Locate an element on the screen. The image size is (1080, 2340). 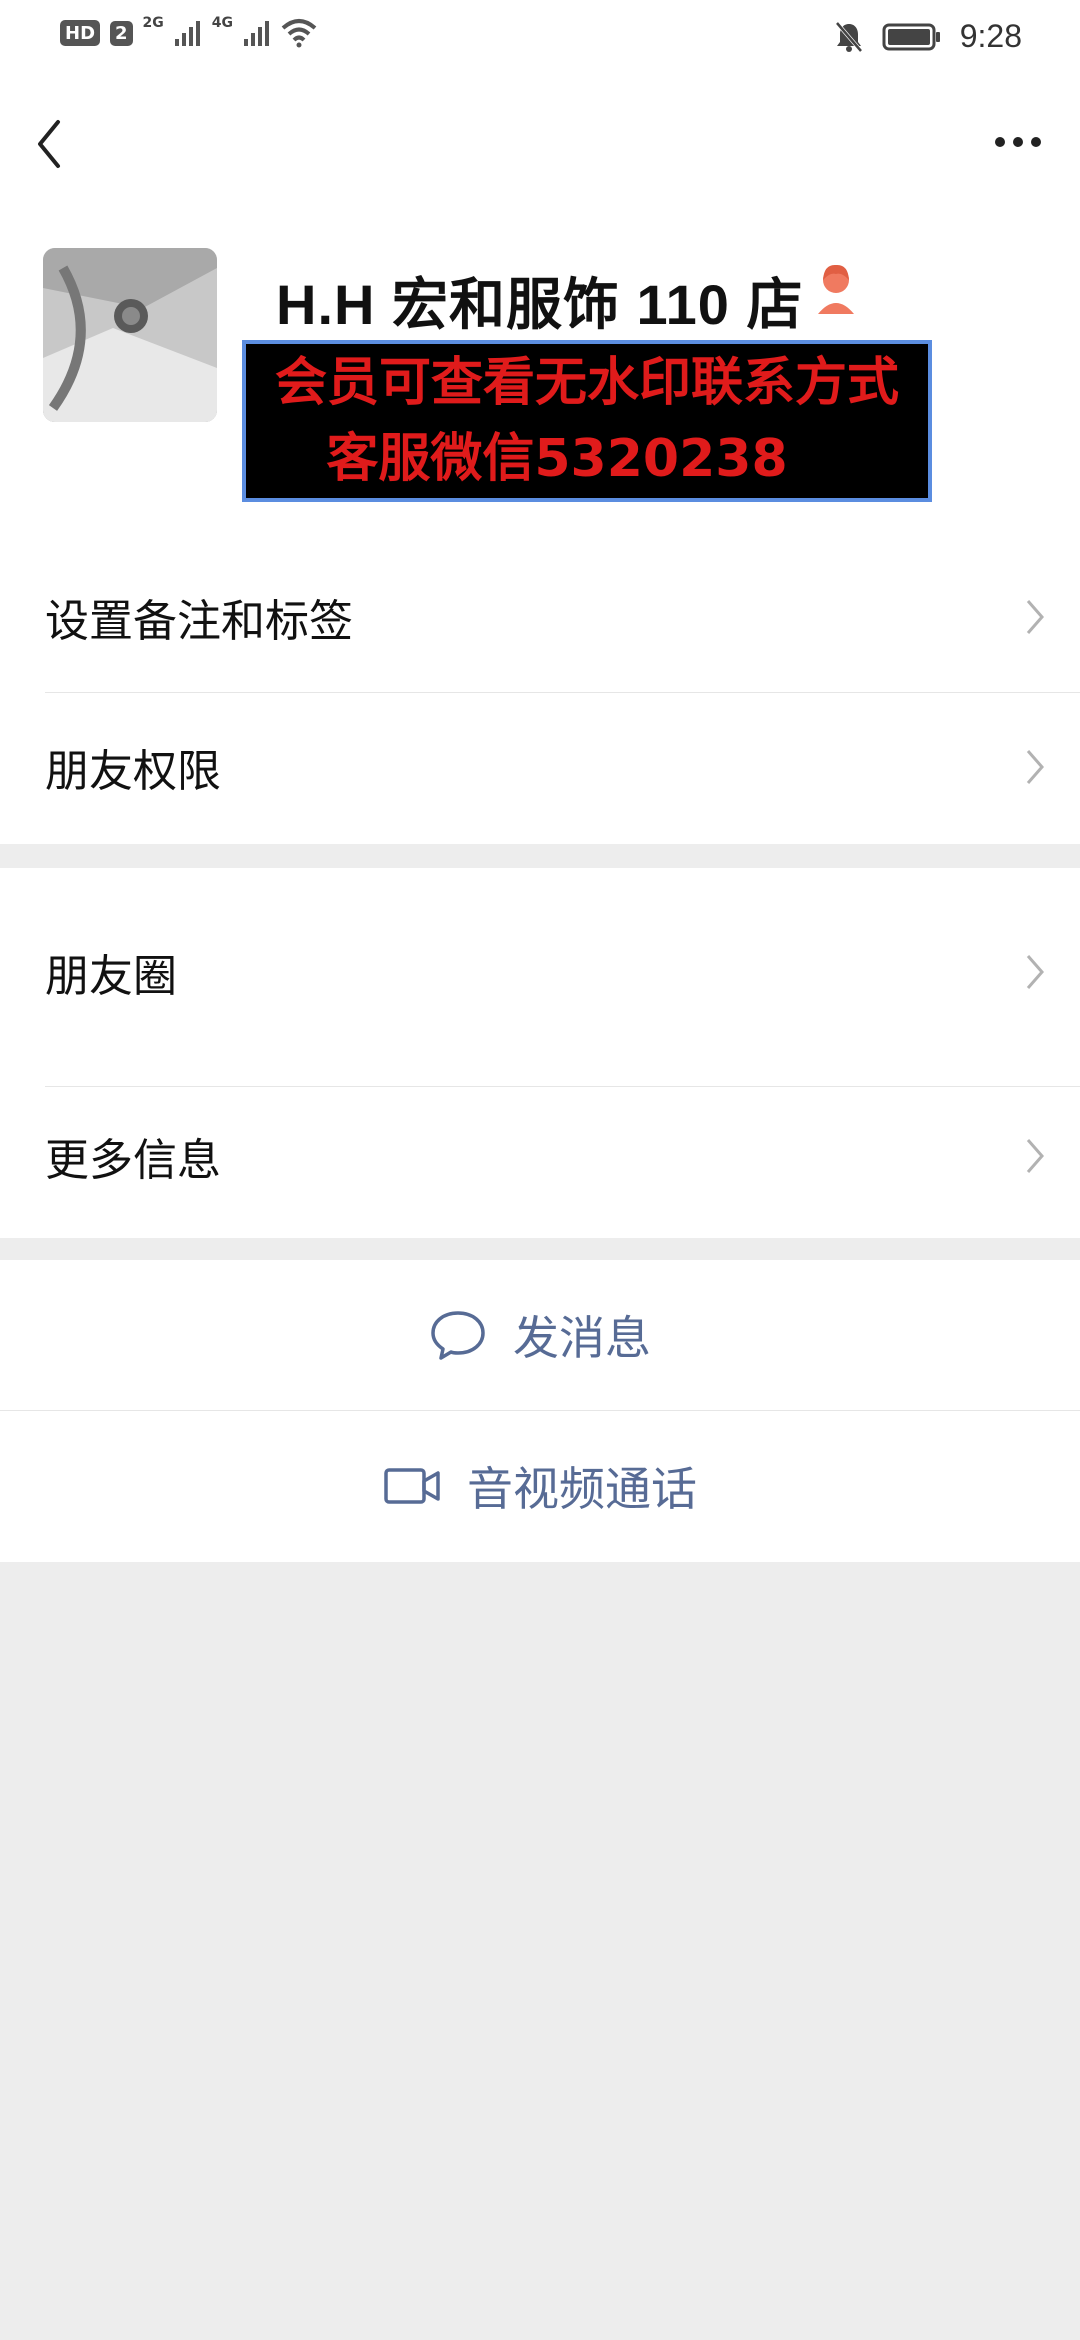
video-call-icon is located at coordinates (412, 1486).